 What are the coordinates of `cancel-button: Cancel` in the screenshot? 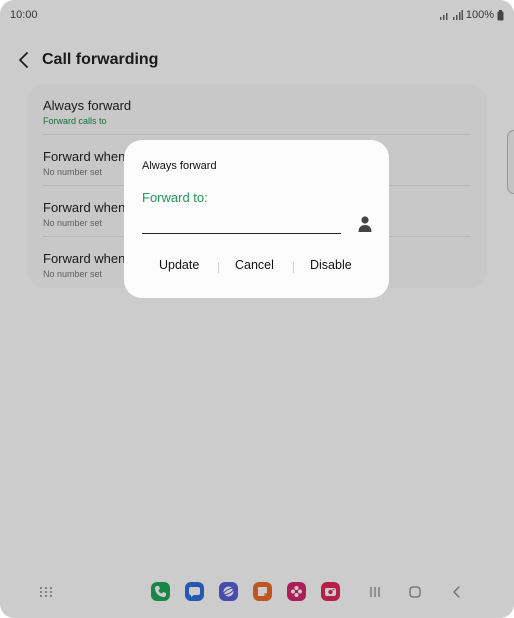 It's located at (254, 265).